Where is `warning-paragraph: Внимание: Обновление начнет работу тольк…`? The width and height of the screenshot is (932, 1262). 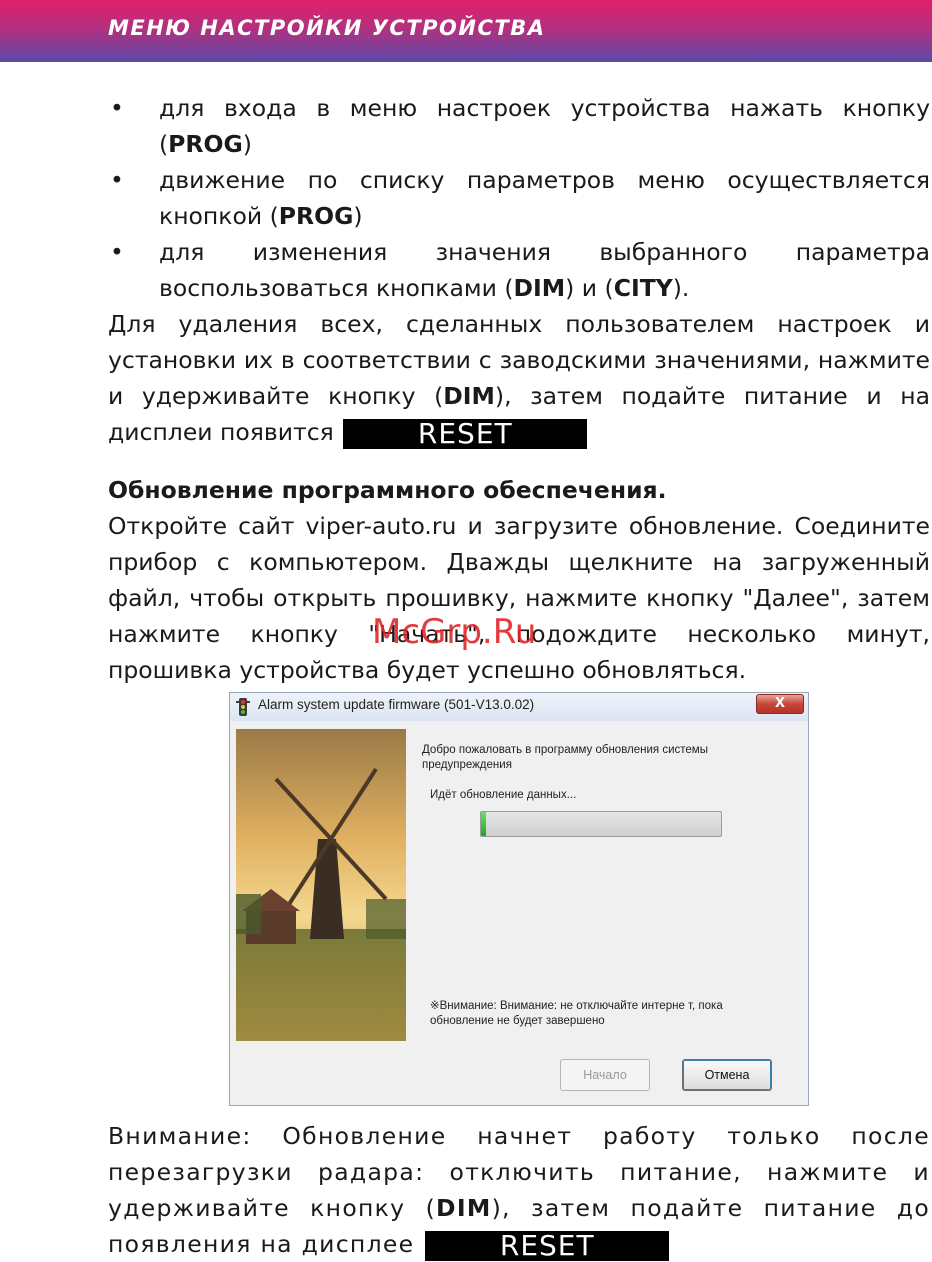
warning-paragraph: Внимание: Обновление начнет работу тольк… is located at coordinates (519, 1192).